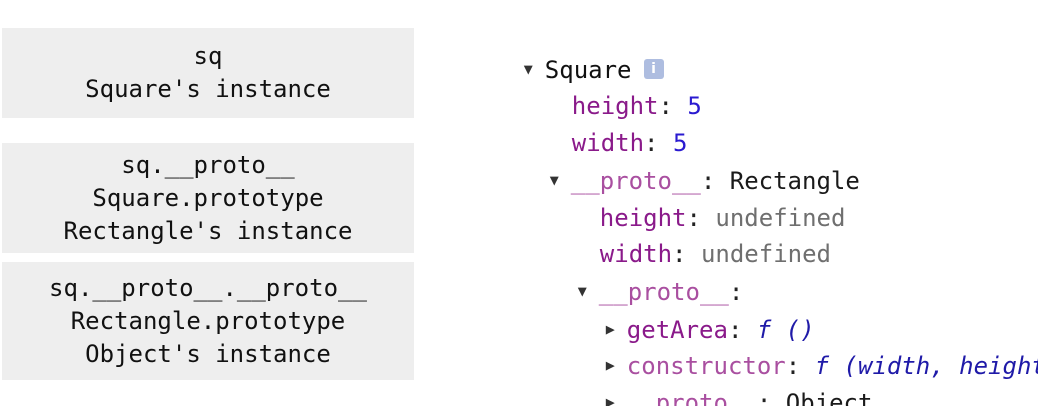  What do you see at coordinates (829, 397) in the screenshot?
I see `property-type: Object` at bounding box center [829, 397].